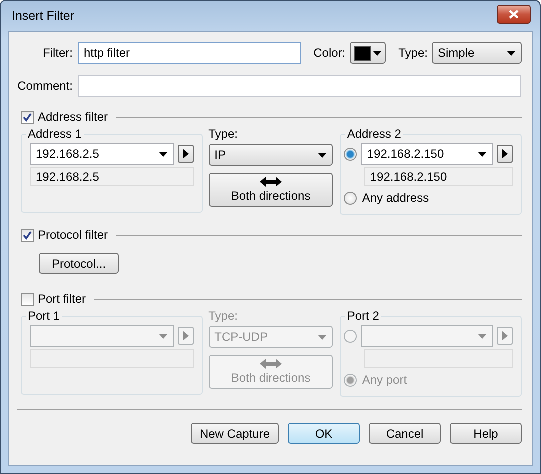 The height and width of the screenshot is (474, 541). I want to click on resolved-field: 192.168.2.150, so click(438, 176).